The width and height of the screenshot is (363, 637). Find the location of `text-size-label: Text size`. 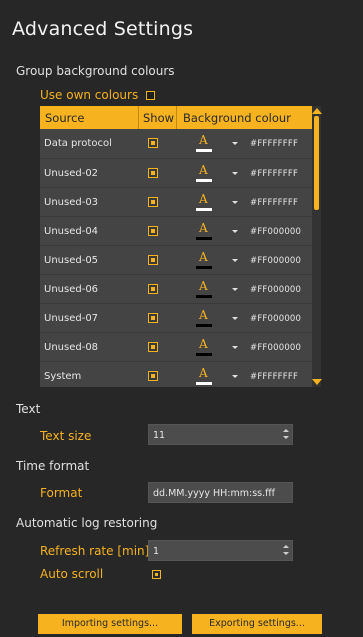

text-size-label: Text size is located at coordinates (66, 436).